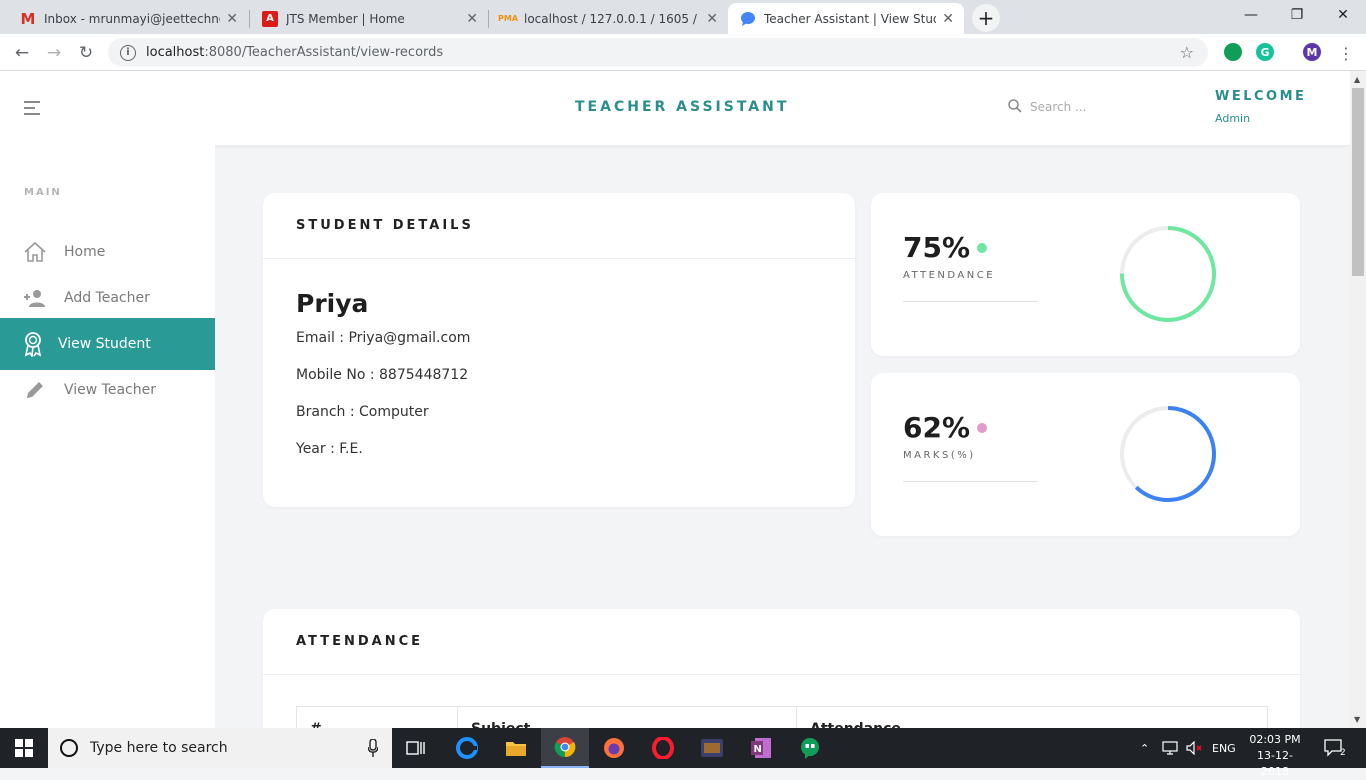 The height and width of the screenshot is (780, 1366). What do you see at coordinates (383, 338) in the screenshot?
I see `student-email: Email : Priya@gmail.com` at bounding box center [383, 338].